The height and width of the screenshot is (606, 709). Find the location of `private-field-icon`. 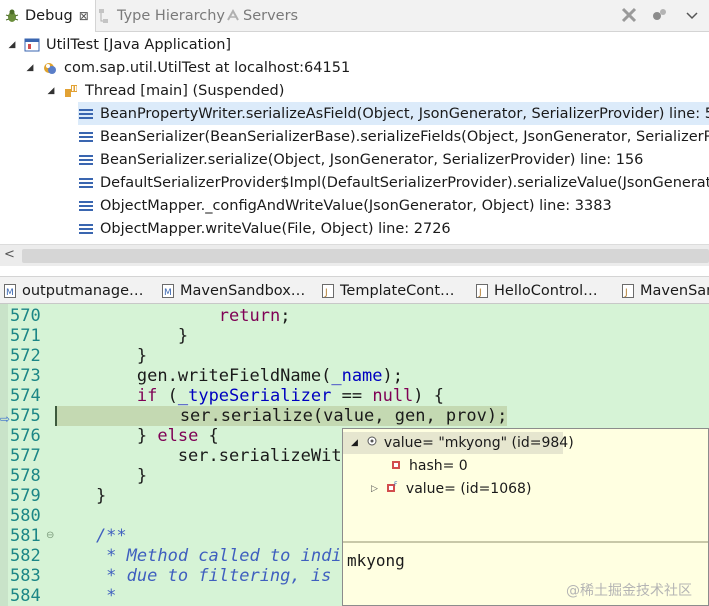

private-field-icon is located at coordinates (396, 466).